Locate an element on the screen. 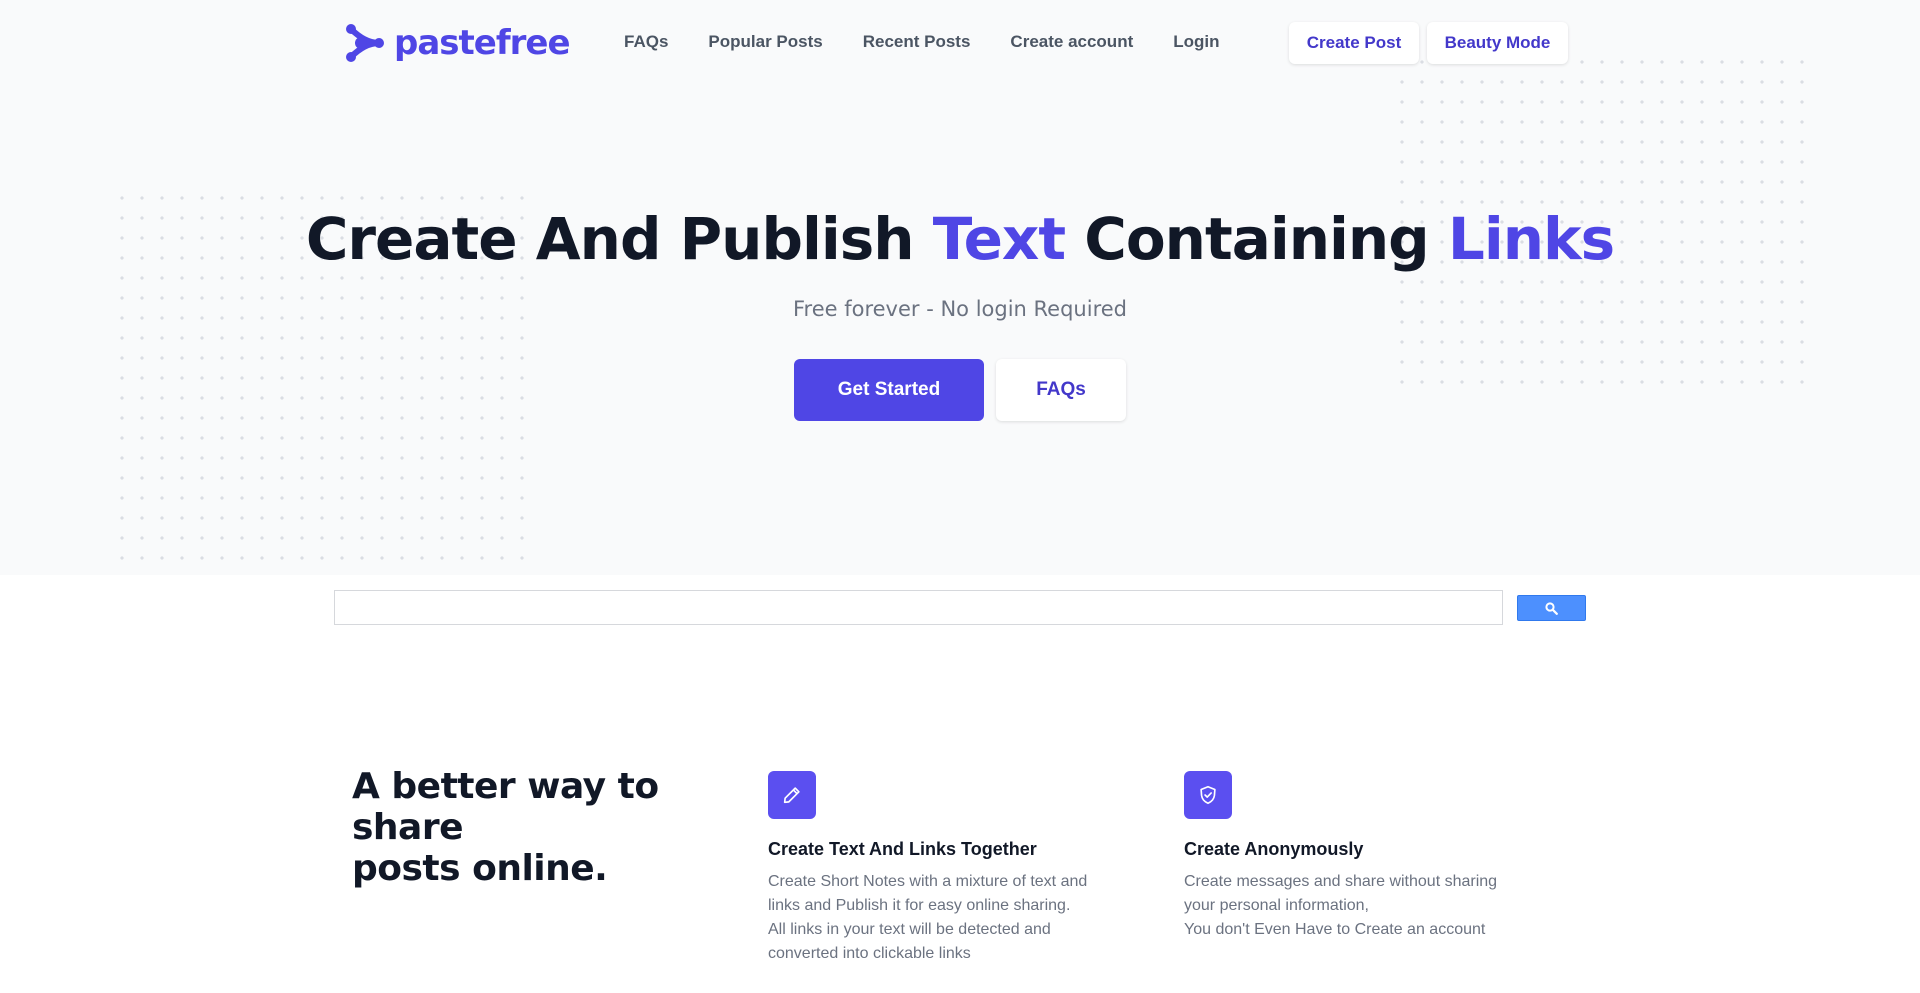 This screenshot has width=1920, height=993. logo-text: pastefree is located at coordinates (482, 43).